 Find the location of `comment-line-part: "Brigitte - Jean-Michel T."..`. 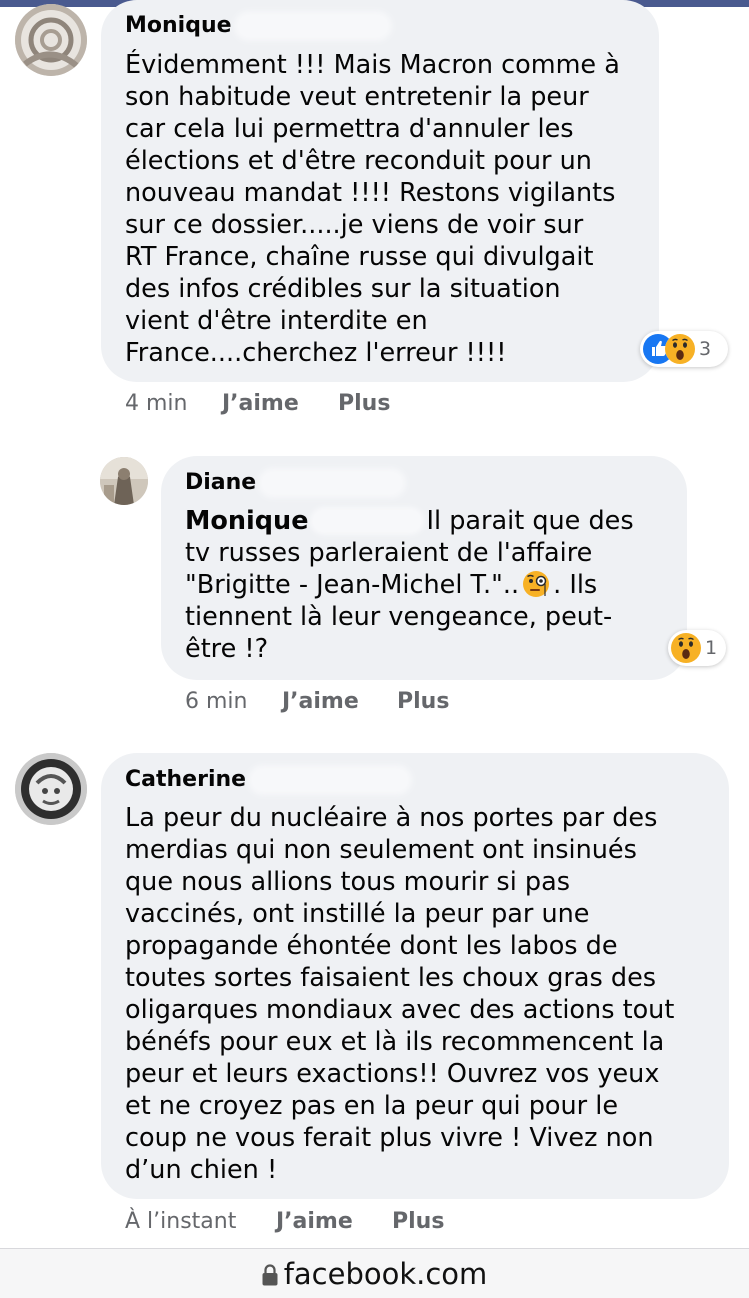

comment-line-part: "Brigitte - Jean-Michel T.".. is located at coordinates (352, 585).